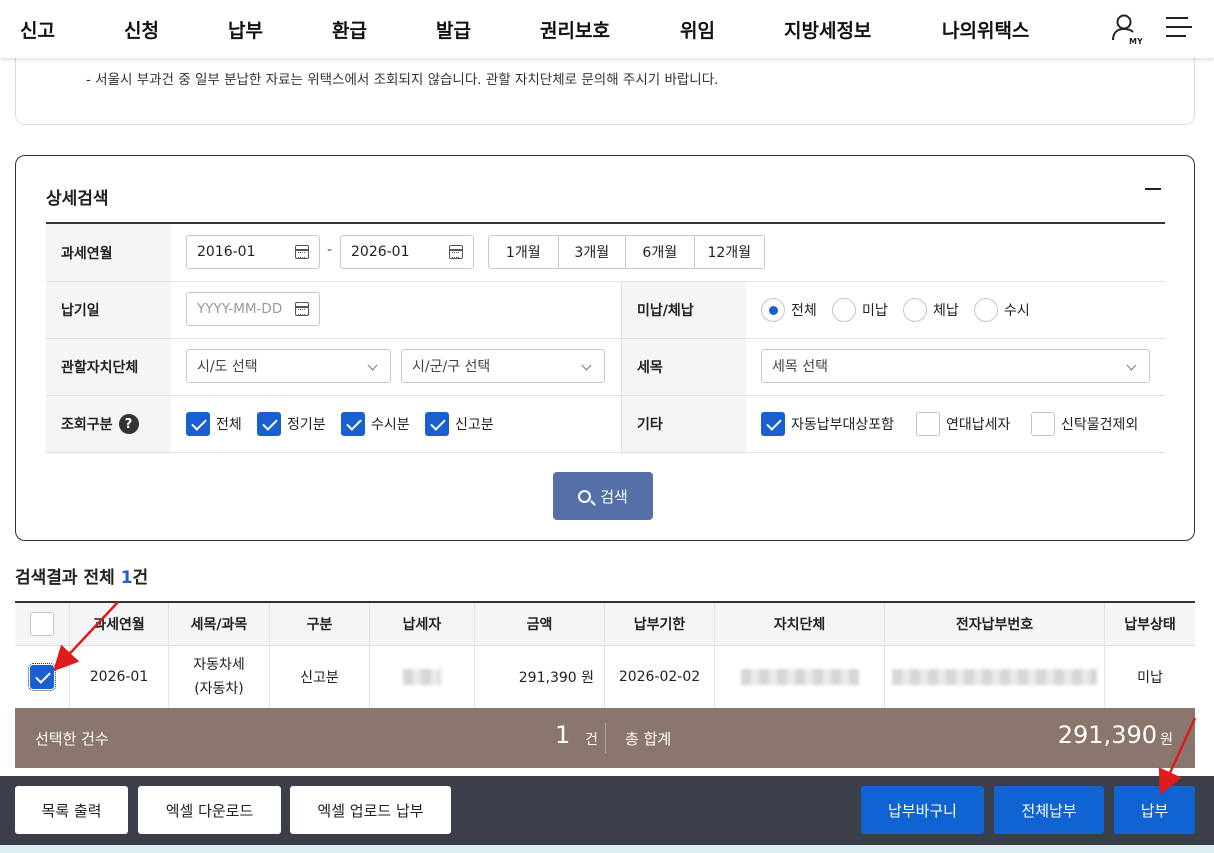 Image resolution: width=1214 pixels, height=853 pixels. What do you see at coordinates (370, 810) in the screenshot?
I see `excel-upload-pay-button: 엑셀 업로드 납부` at bounding box center [370, 810].